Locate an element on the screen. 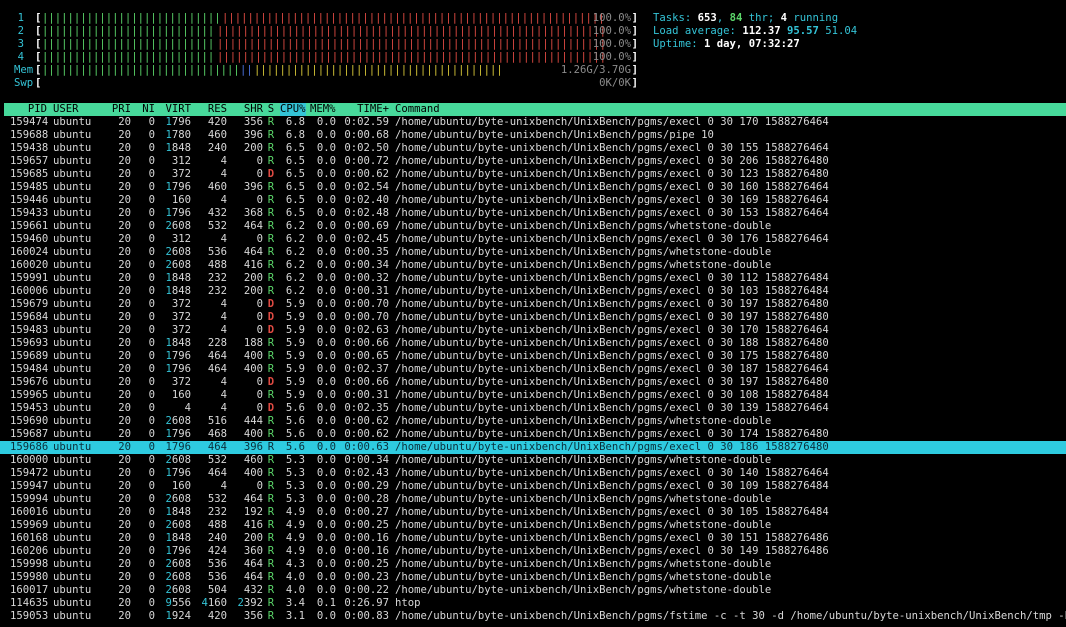  column-header-command: Command is located at coordinates (417, 109).